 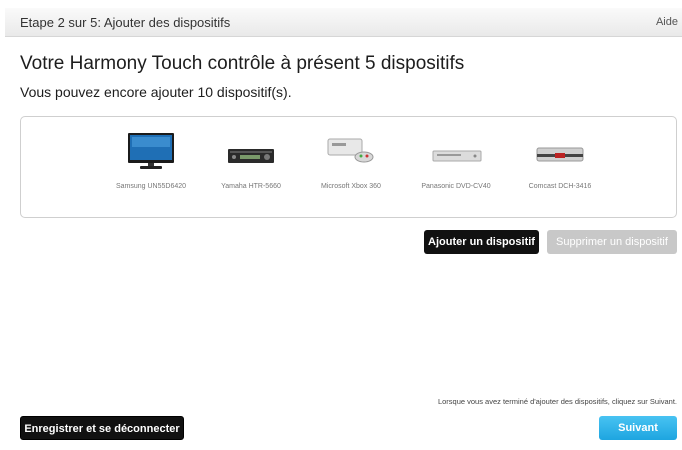 I want to click on device-label: Yamaha HTR-5660, so click(x=251, y=186).